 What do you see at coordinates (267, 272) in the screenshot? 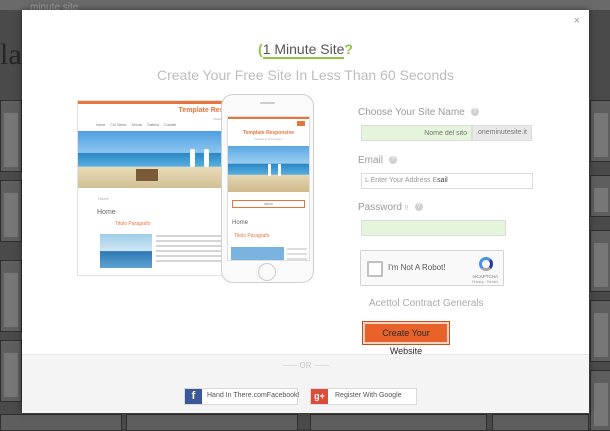
I see `phone-home-button` at bounding box center [267, 272].